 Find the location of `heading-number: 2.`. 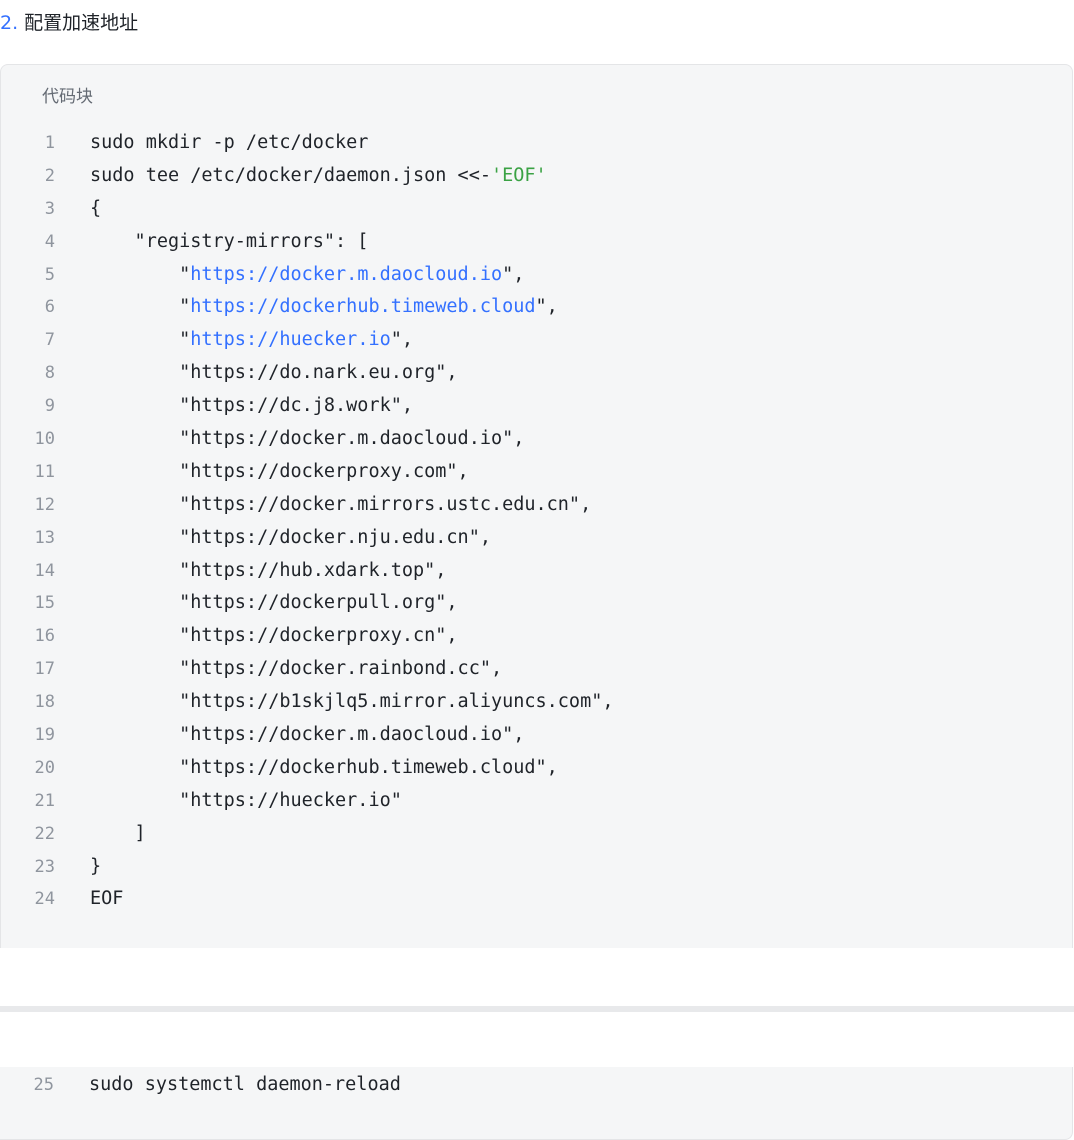

heading-number: 2. is located at coordinates (9, 23).